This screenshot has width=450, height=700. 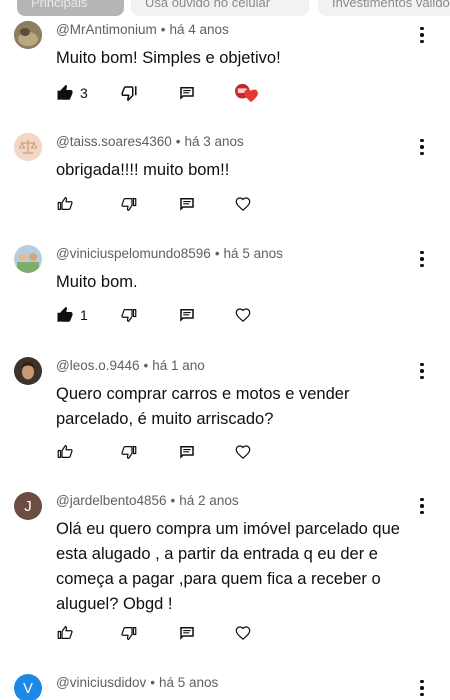 I want to click on comment-meta: @MrAntimonium • há 4 anos, so click(x=142, y=29).